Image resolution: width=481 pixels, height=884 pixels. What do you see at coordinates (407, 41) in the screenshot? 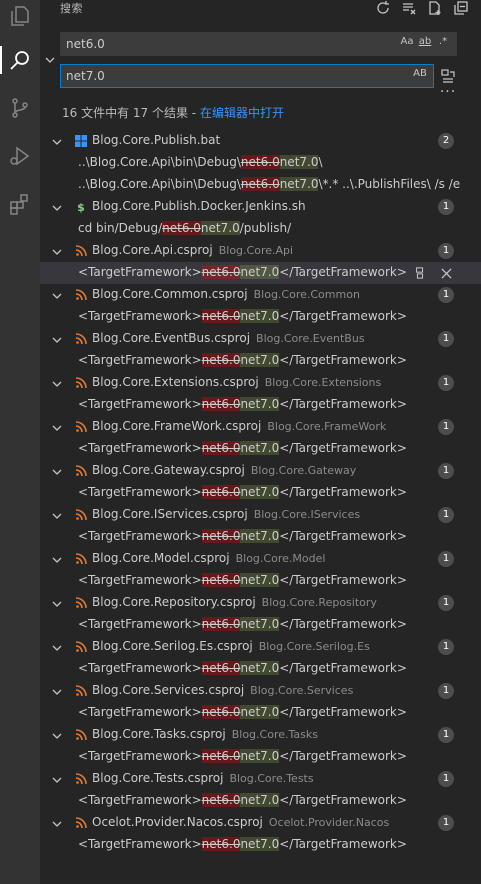
I see `match-case-toggle: Aa` at bounding box center [407, 41].